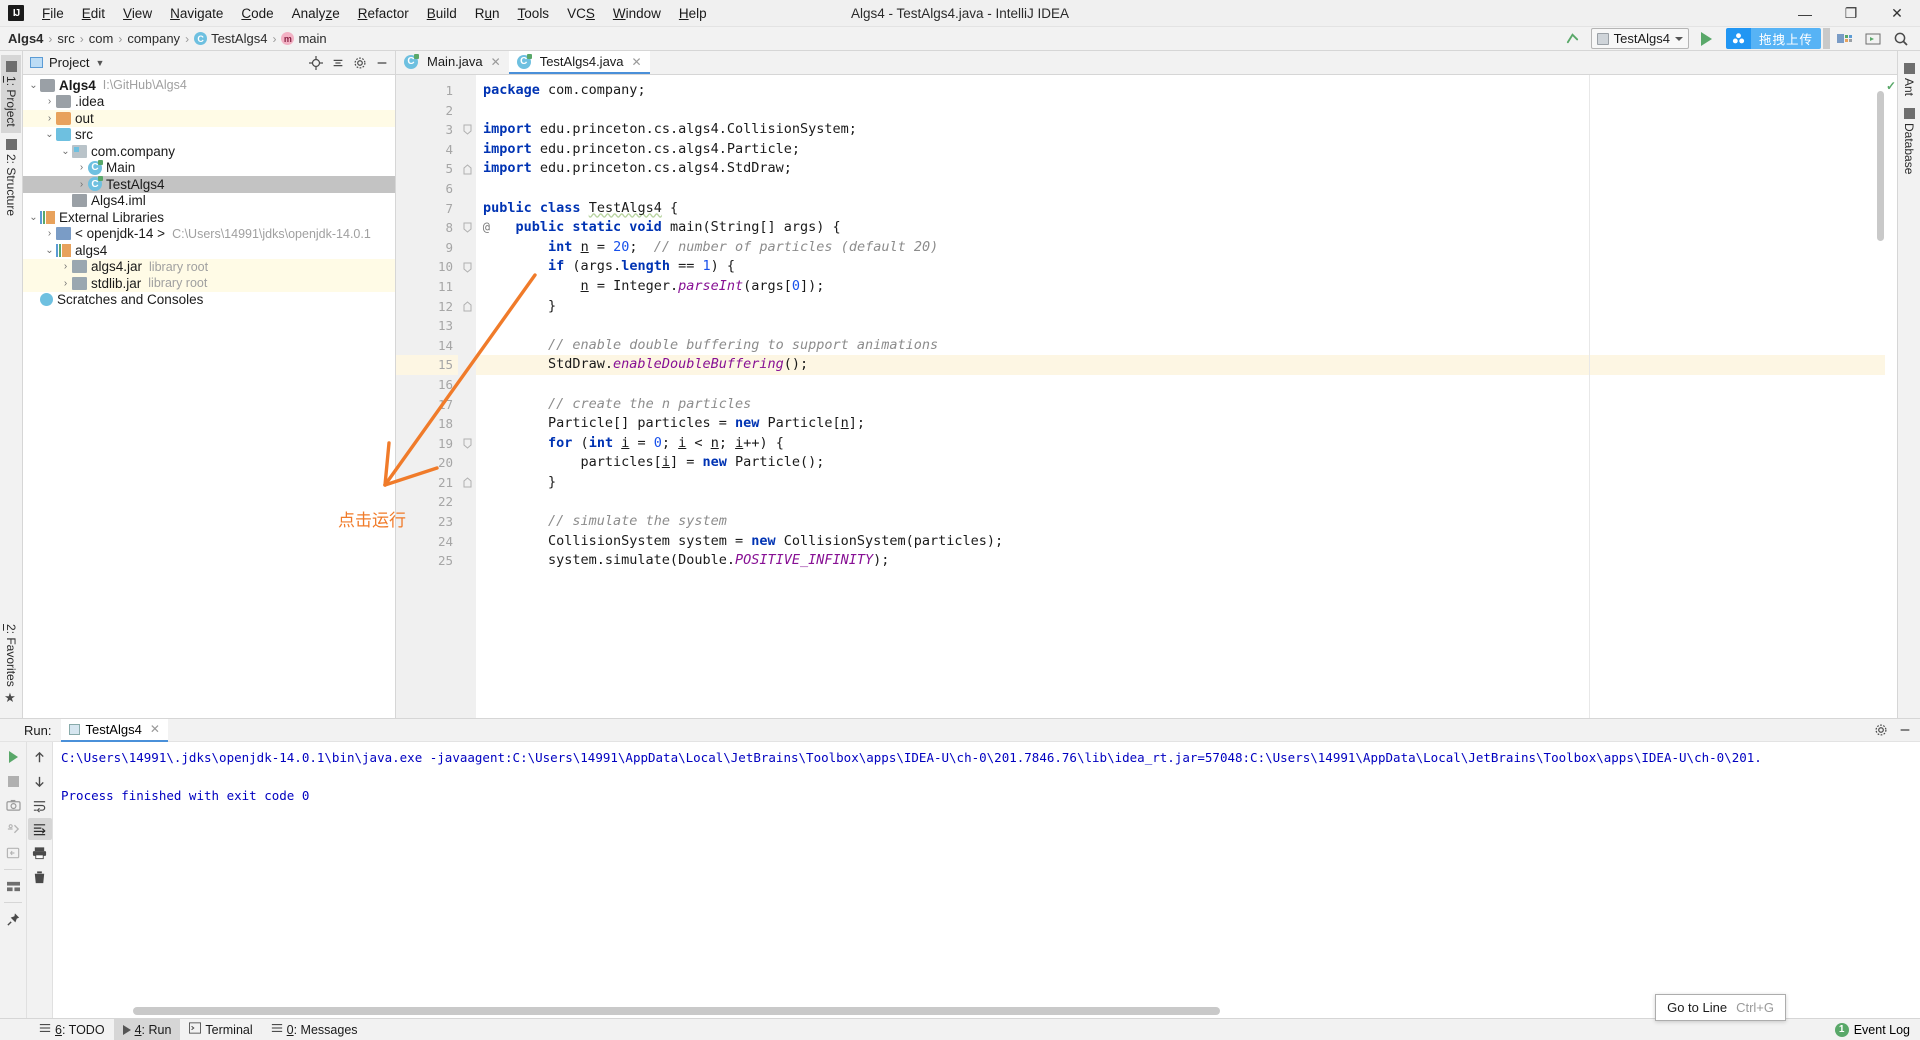 The width and height of the screenshot is (1920, 1040). I want to click on menu-item-run: Run, so click(487, 13).